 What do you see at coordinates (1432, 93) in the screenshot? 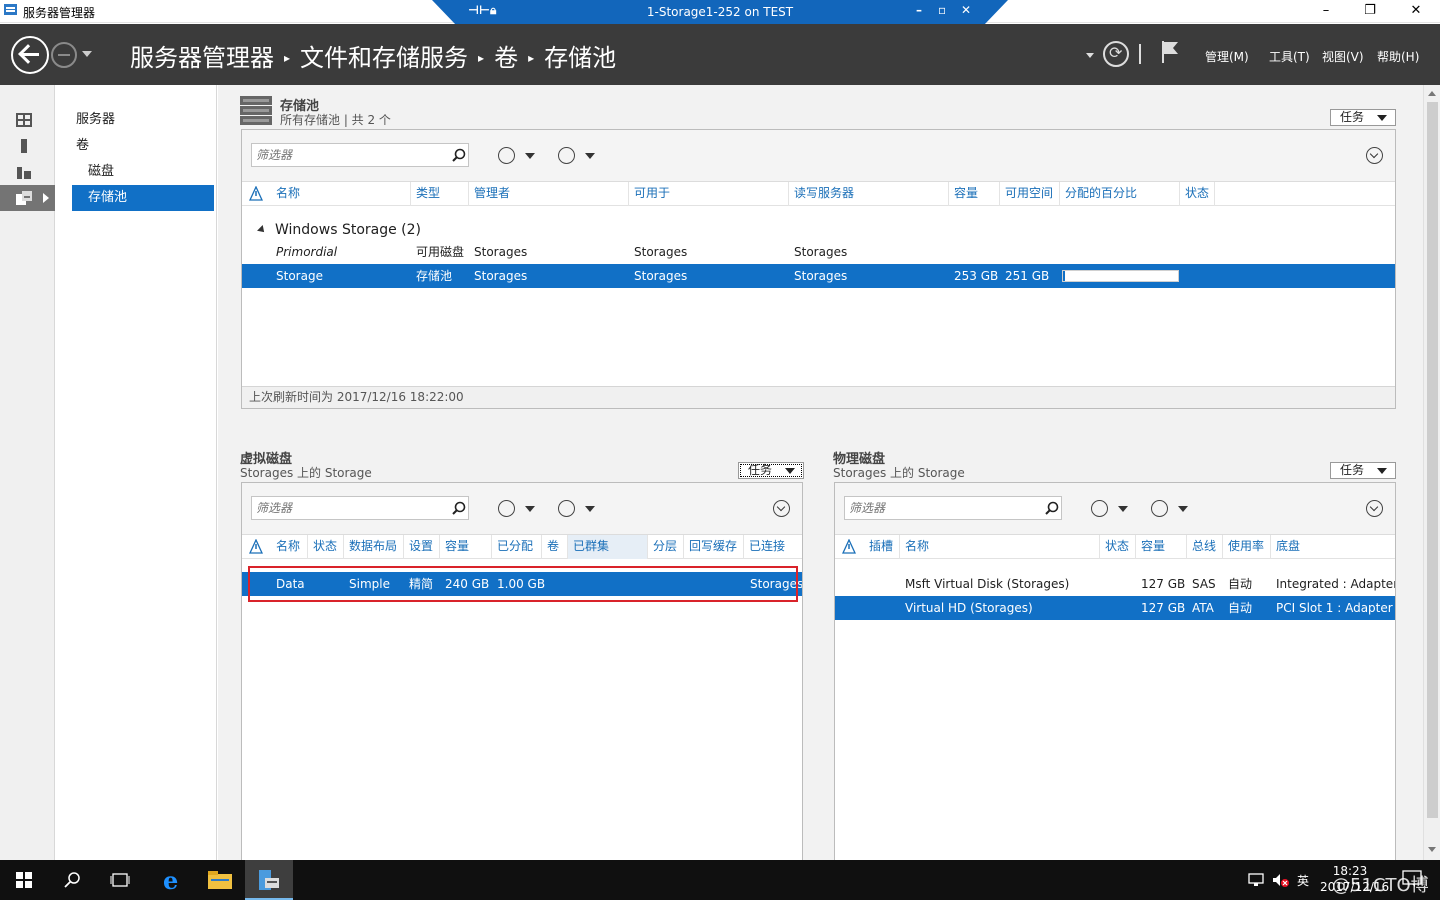
I see `scroll-up-icon` at bounding box center [1432, 93].